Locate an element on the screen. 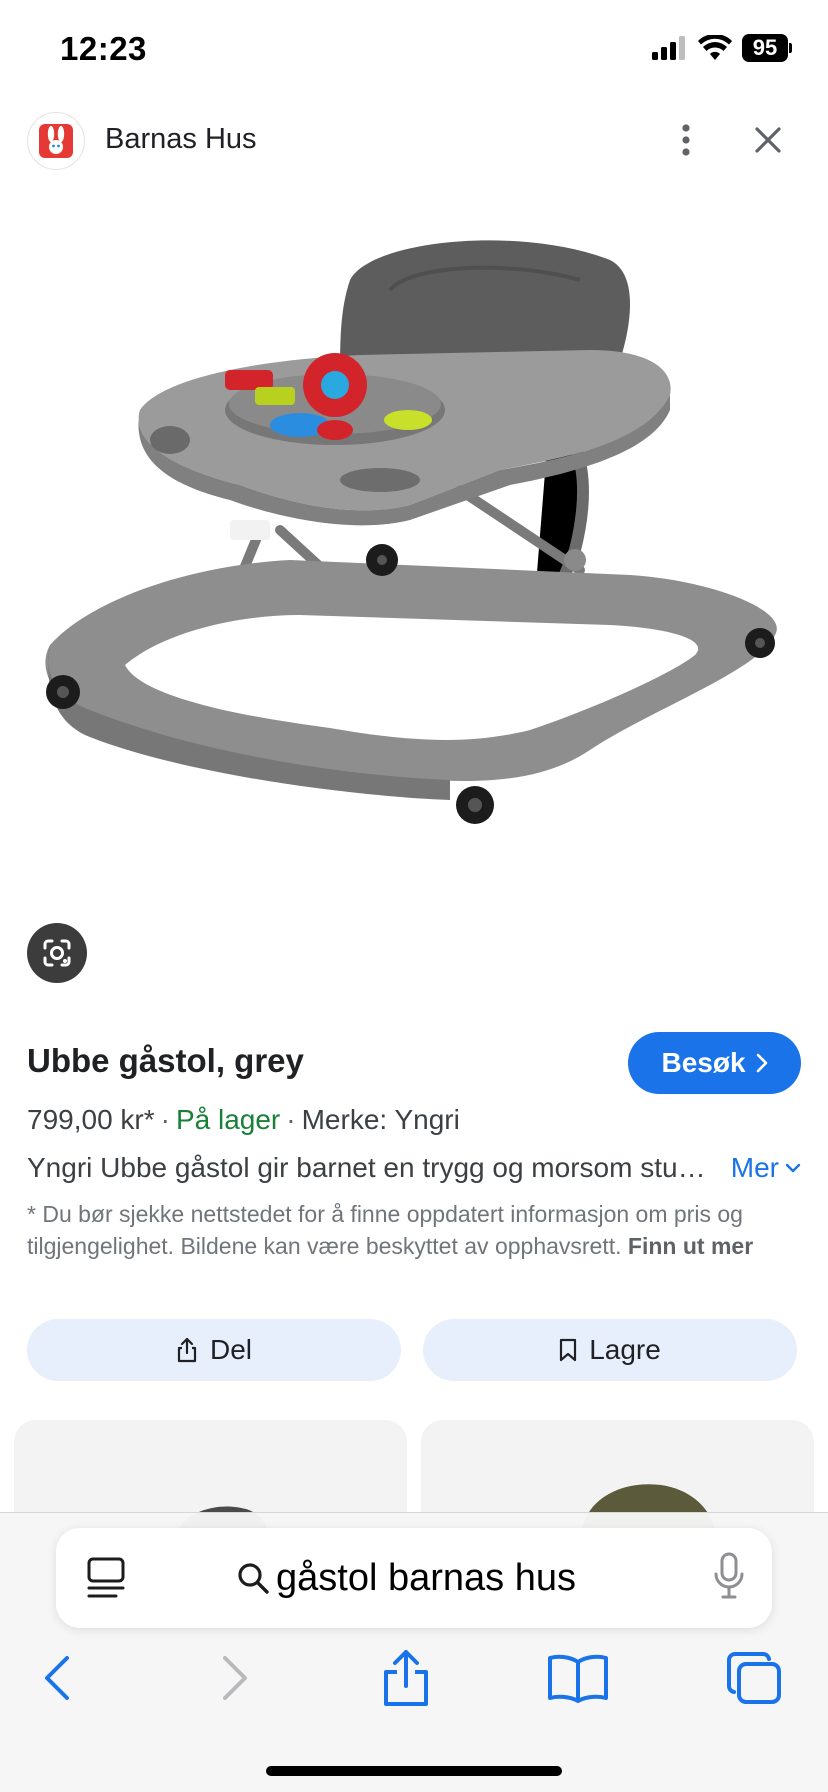 This screenshot has width=828, height=1792. product-title: Ubbe gåstol, grey is located at coordinates (165, 1060).